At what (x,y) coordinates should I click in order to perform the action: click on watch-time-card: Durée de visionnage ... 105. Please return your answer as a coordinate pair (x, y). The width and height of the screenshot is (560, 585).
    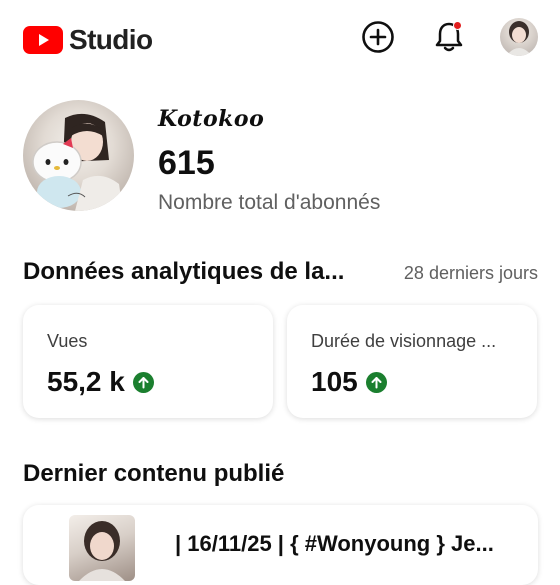
    Looking at the image, I should click on (412, 361).